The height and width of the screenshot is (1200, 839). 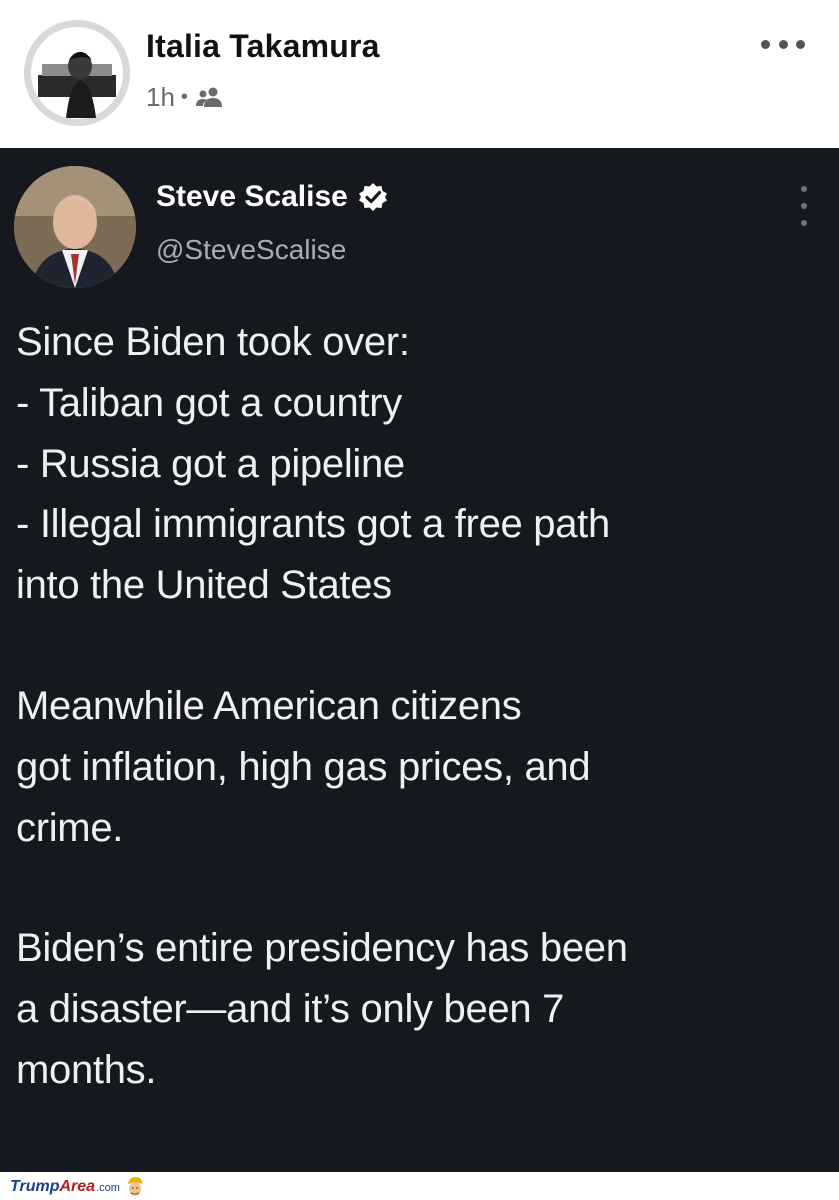 I want to click on more-vertical-icon, so click(x=804, y=206).